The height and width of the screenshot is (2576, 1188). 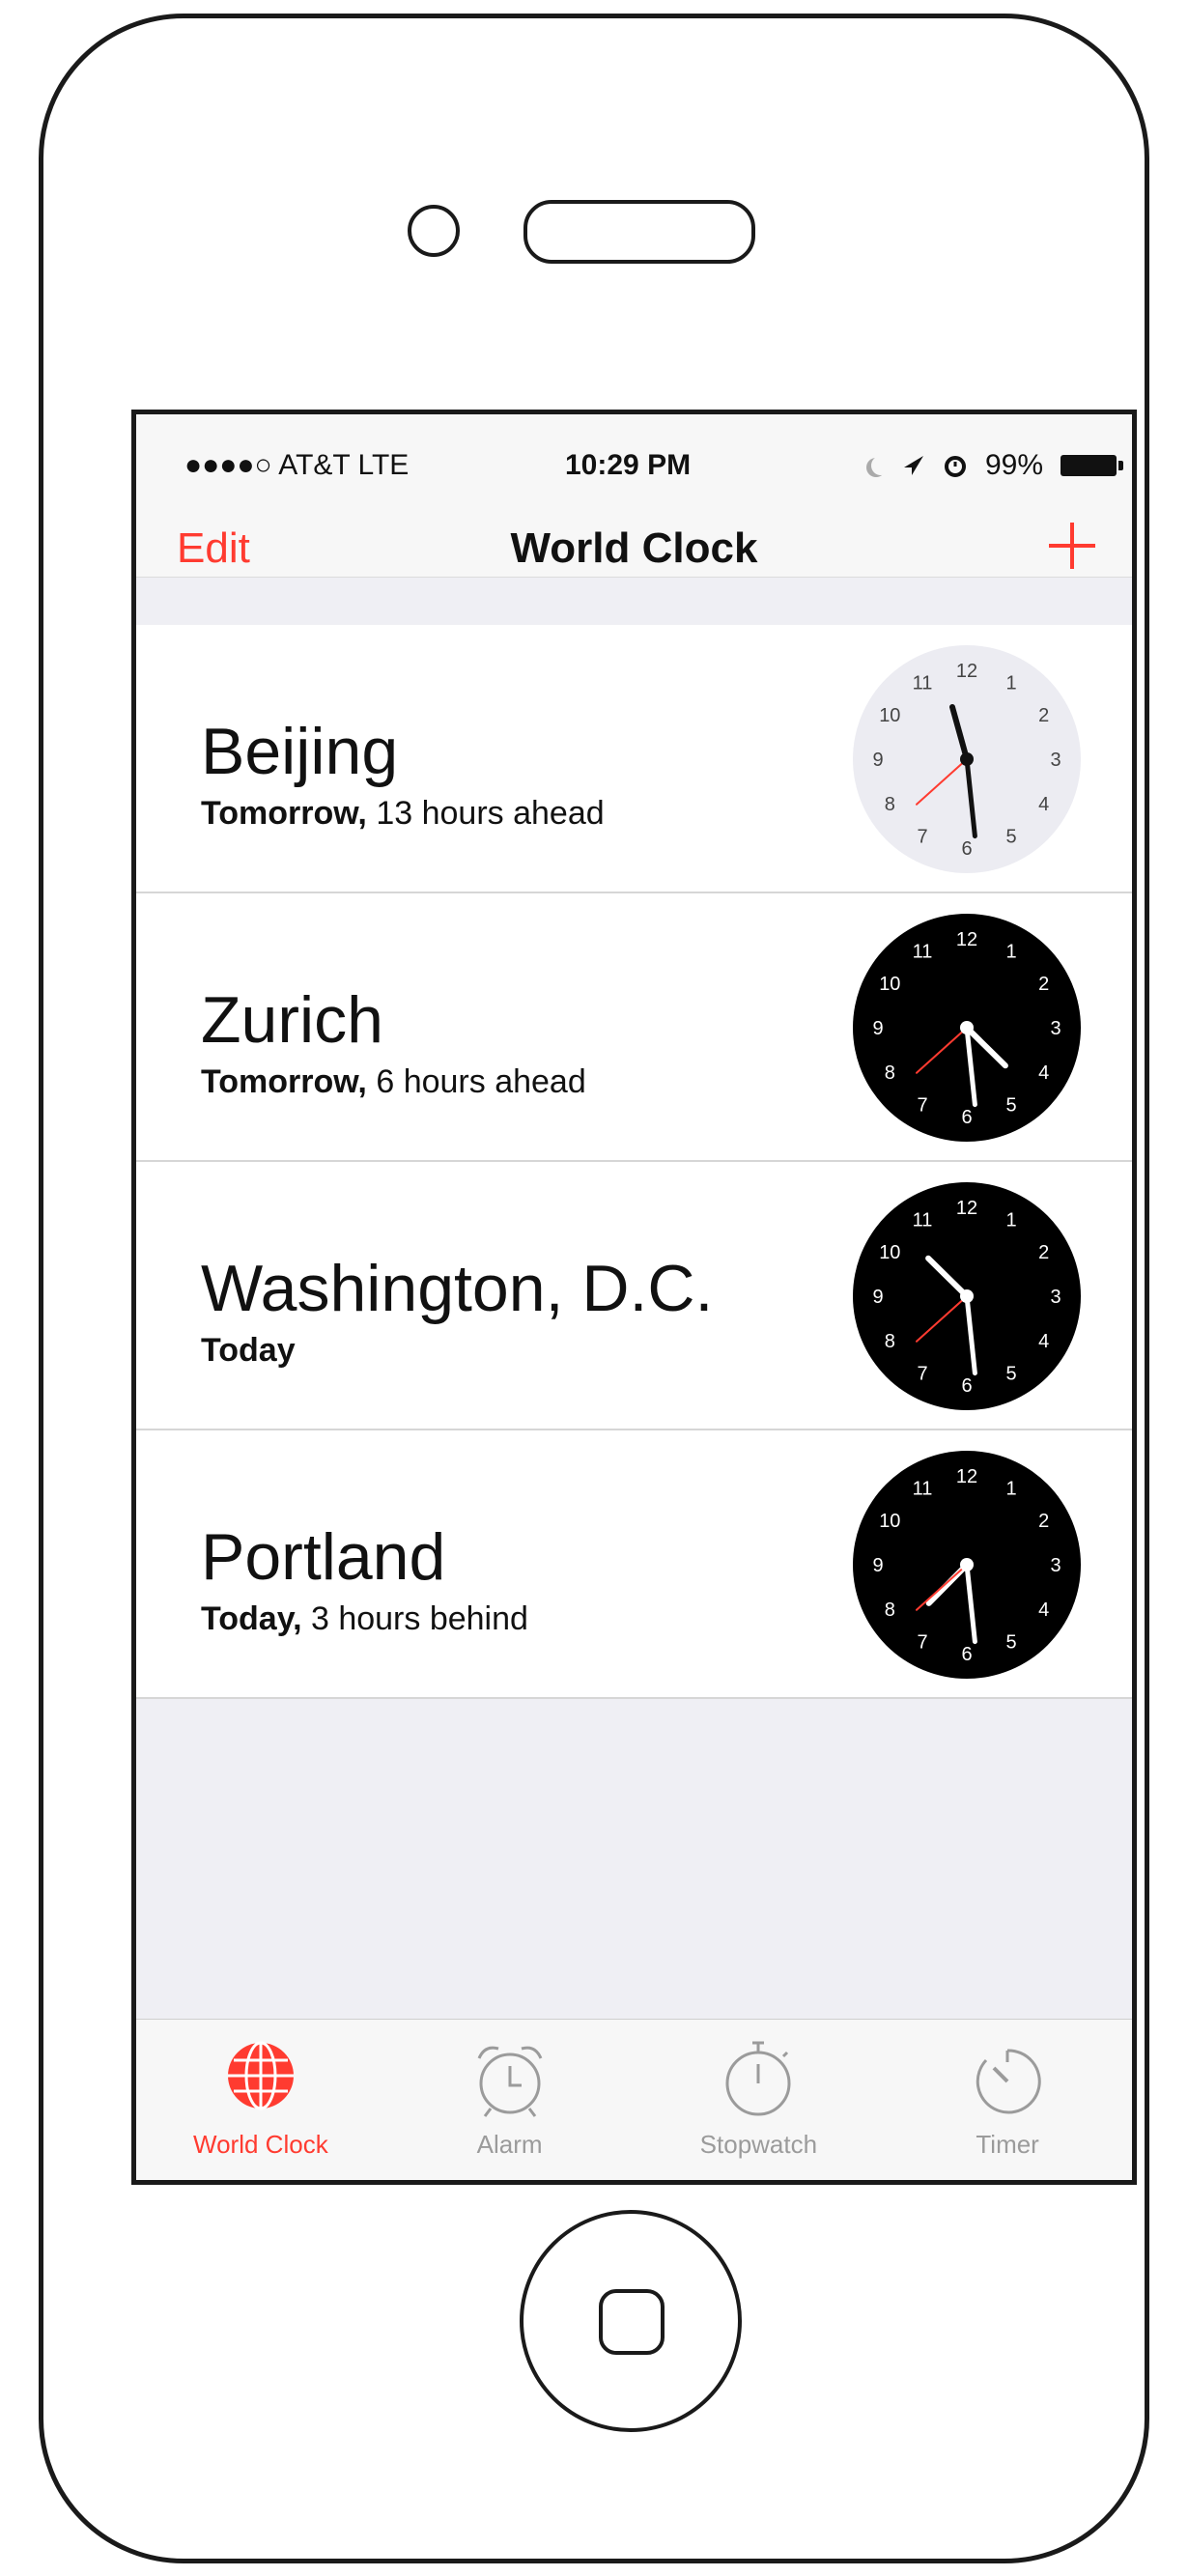 What do you see at coordinates (639, 232) in the screenshot?
I see `earpiece-speaker` at bounding box center [639, 232].